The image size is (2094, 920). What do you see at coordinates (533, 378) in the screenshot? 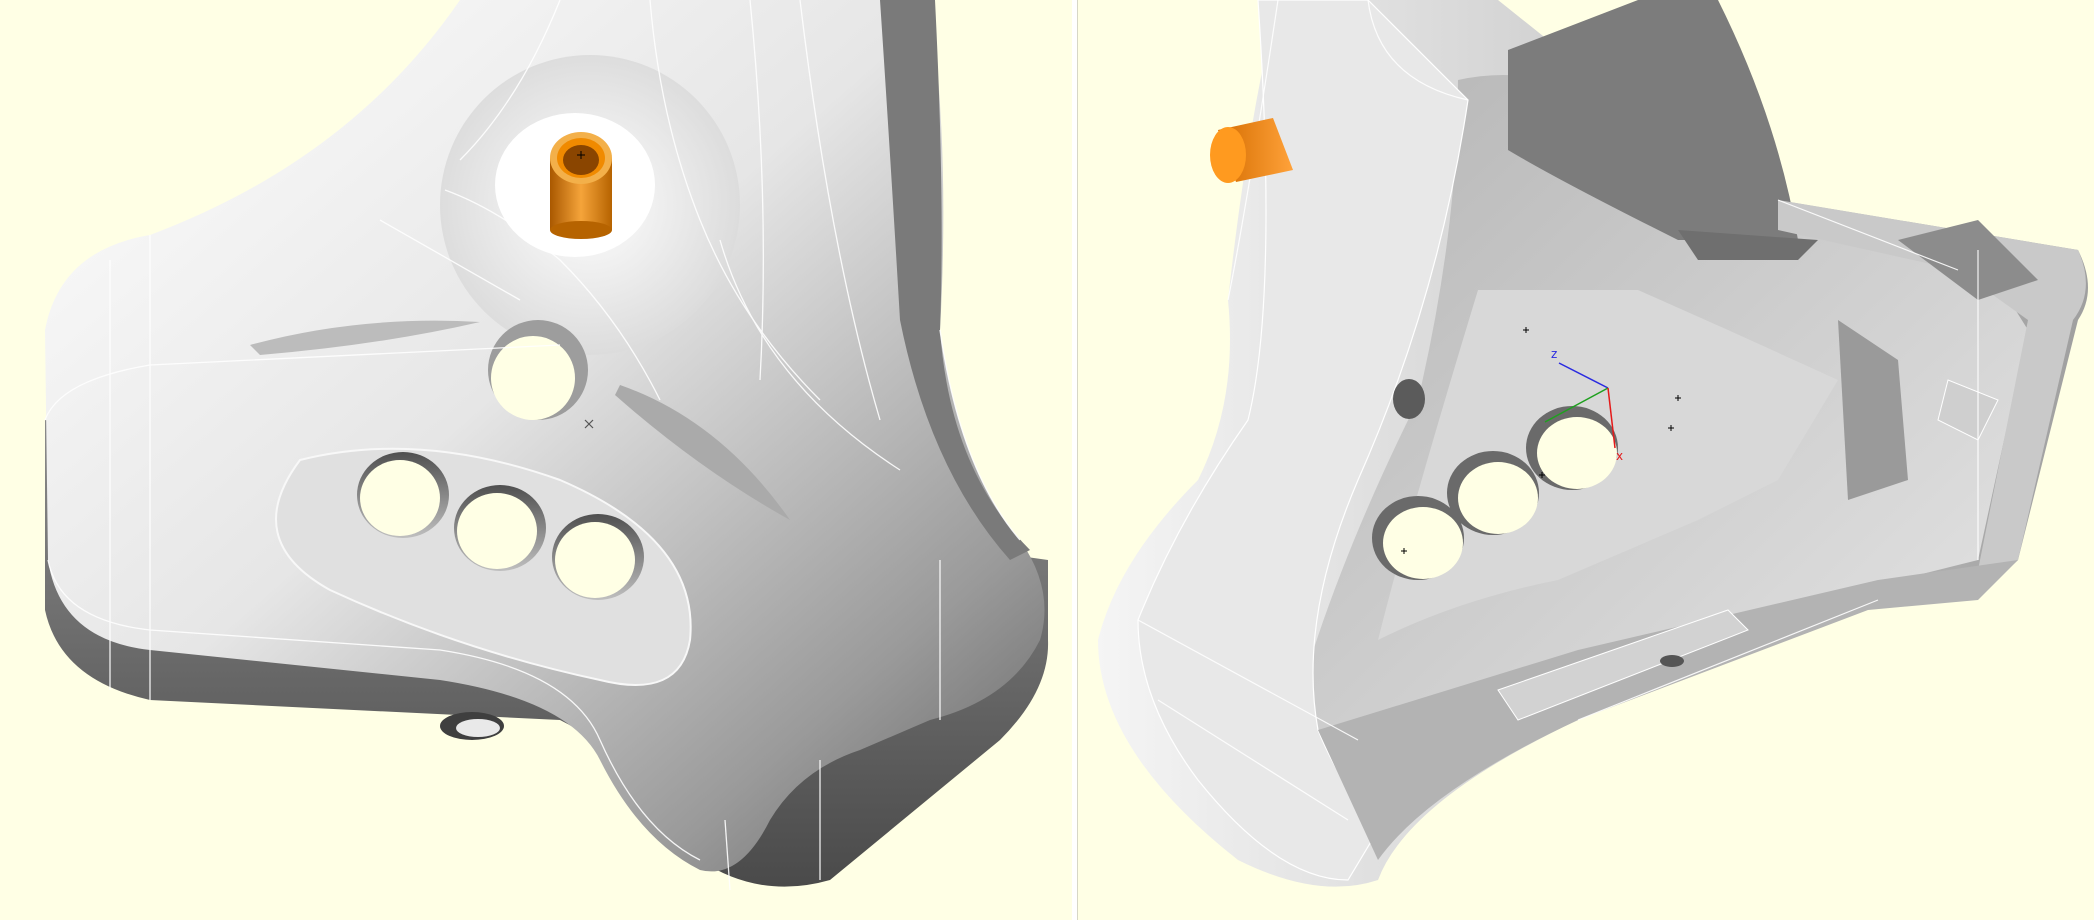
I see `upper-hole` at bounding box center [533, 378].